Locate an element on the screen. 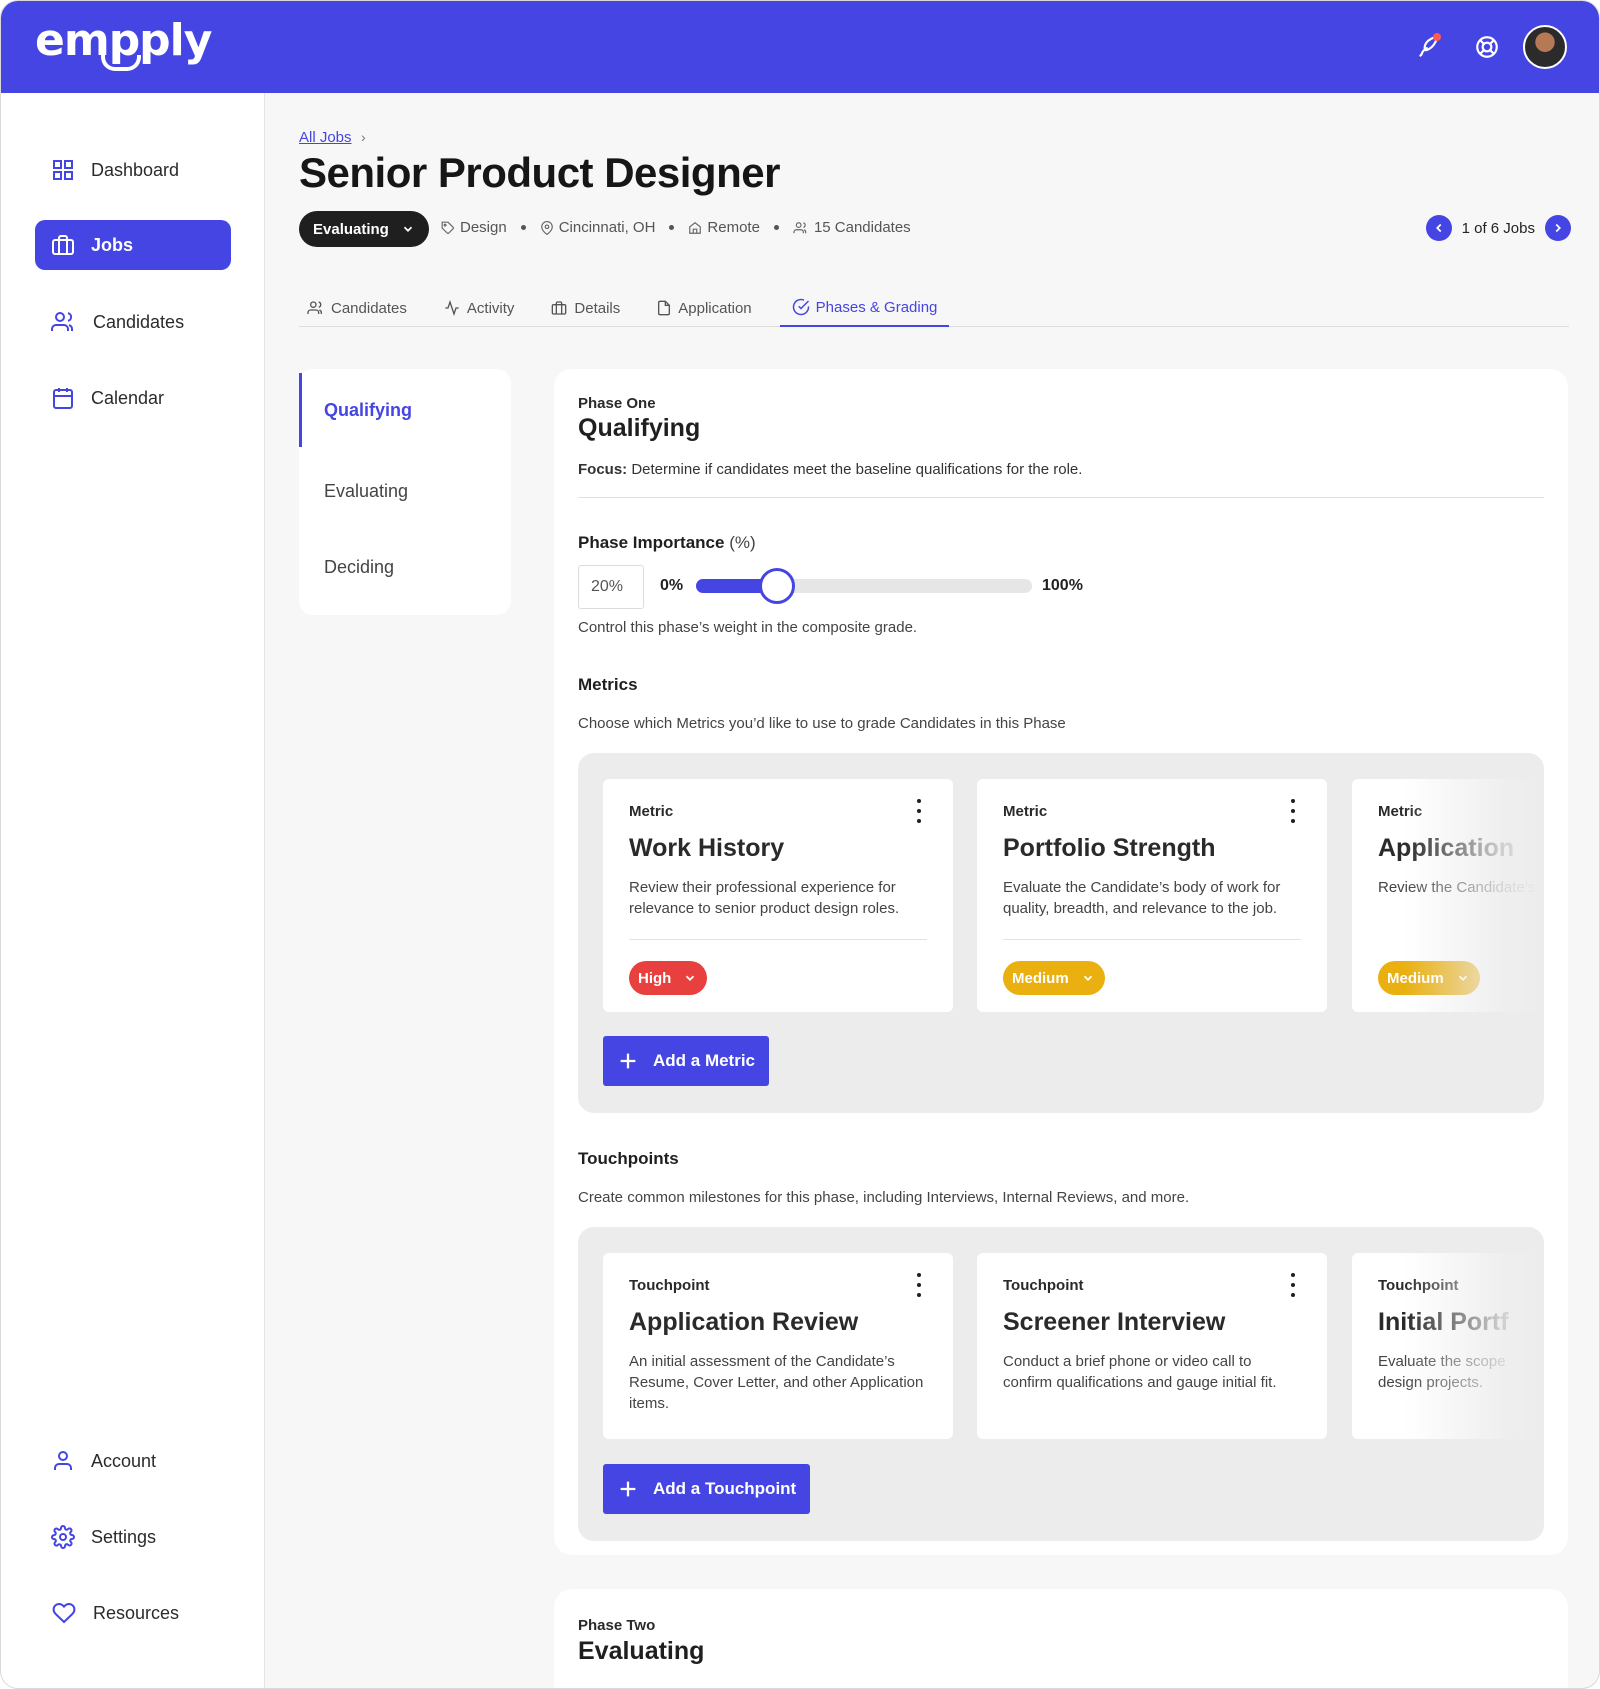 This screenshot has height=1689, width=1600. next-job-button is located at coordinates (1558, 228).